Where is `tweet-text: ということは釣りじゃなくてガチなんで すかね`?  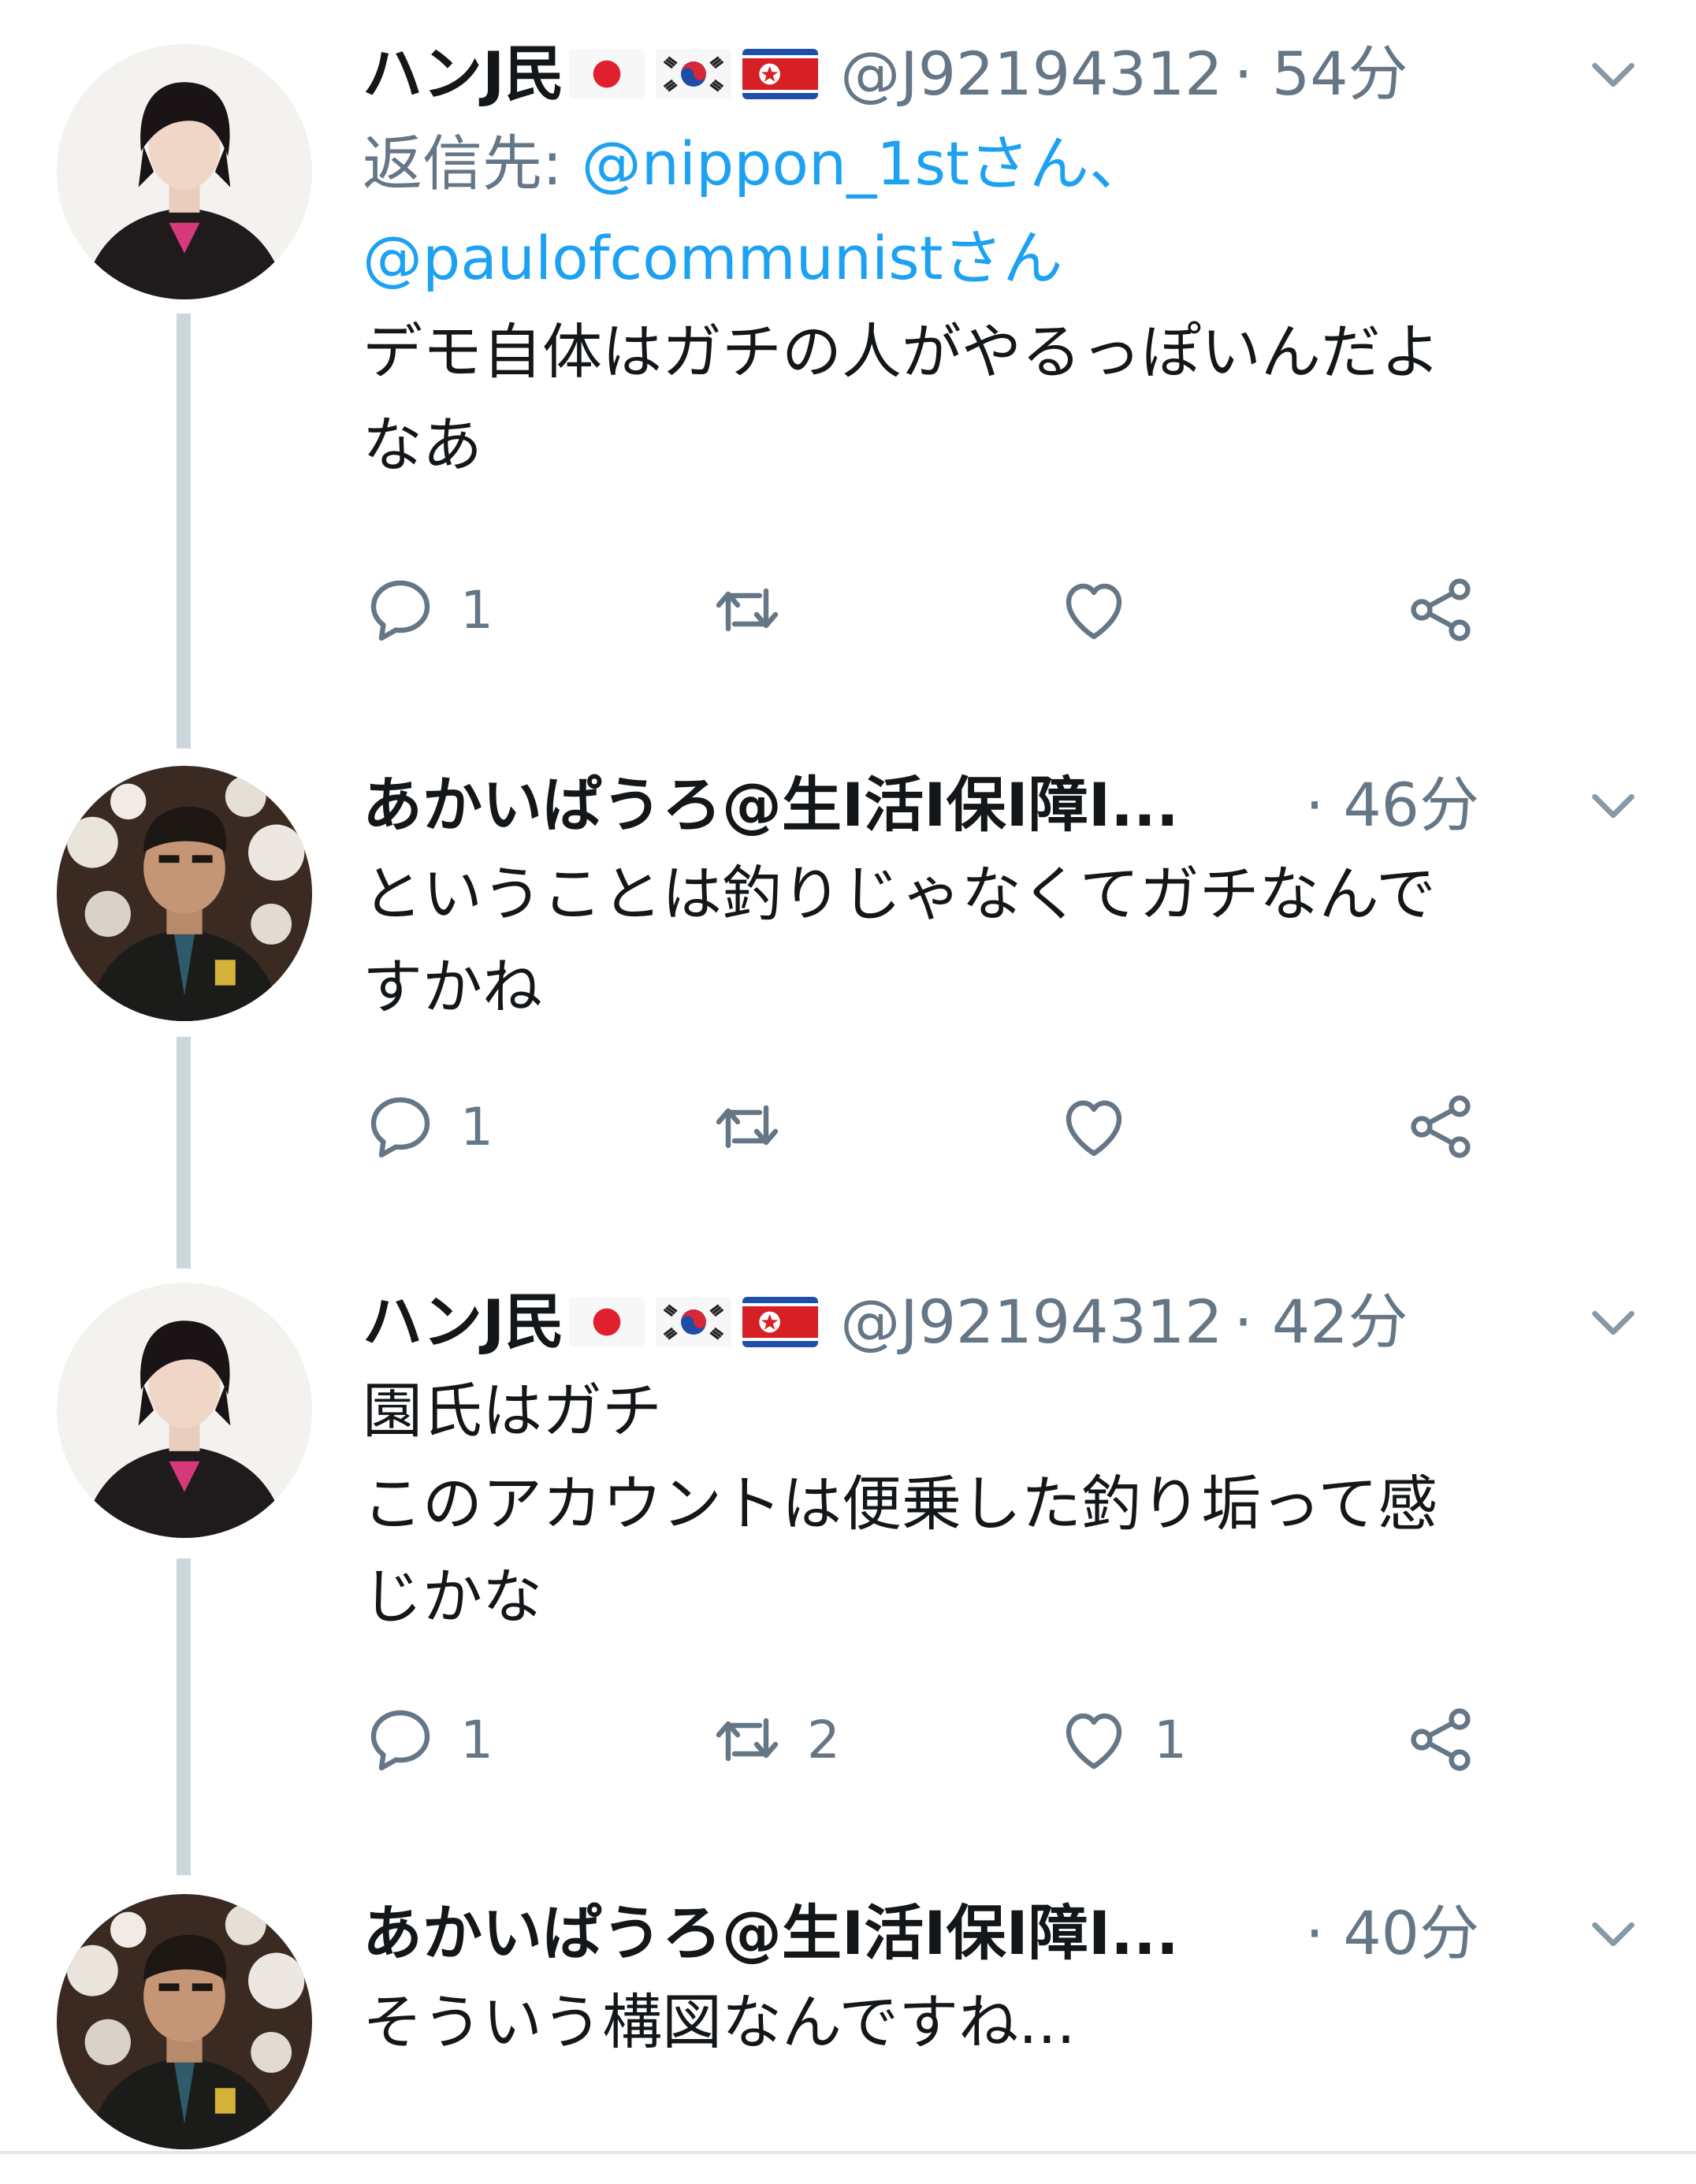
tweet-text: ということは釣りじゃなくてガチなんで すかね is located at coordinates (899, 940).